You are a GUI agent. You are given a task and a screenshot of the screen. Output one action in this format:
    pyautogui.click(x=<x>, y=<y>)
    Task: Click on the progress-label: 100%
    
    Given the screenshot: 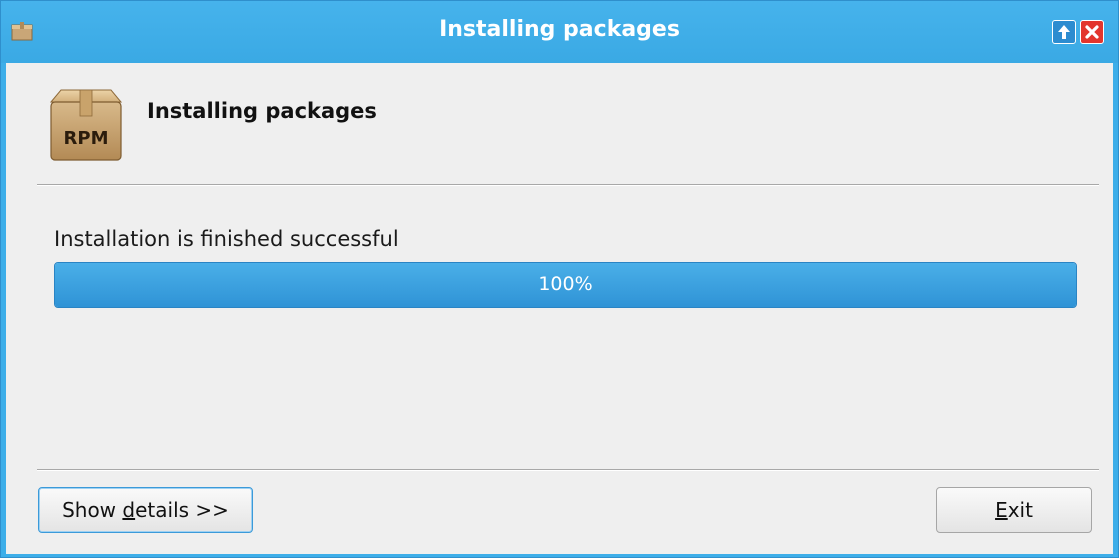 What is the action you would take?
    pyautogui.click(x=565, y=284)
    